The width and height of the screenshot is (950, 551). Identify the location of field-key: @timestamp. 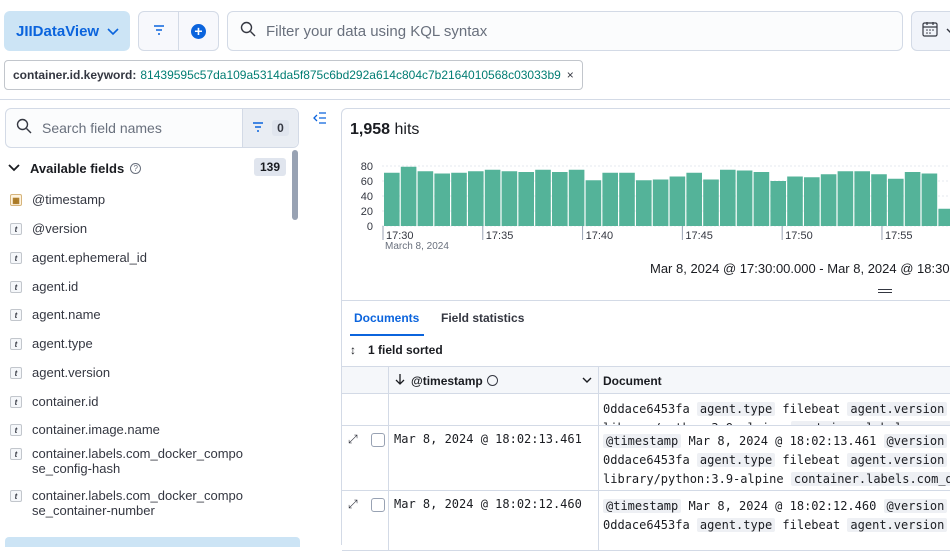
(642, 506).